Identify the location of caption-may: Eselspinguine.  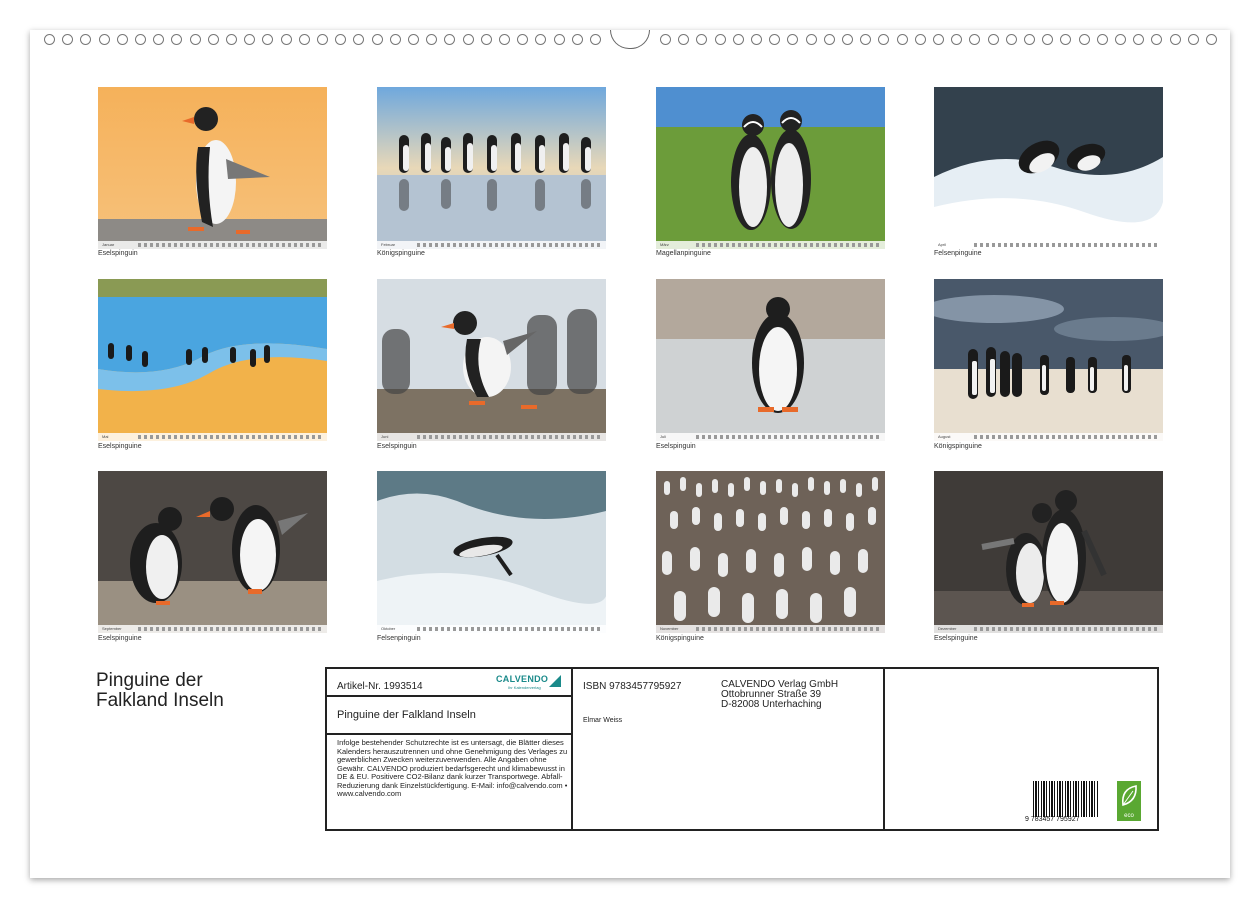
(120, 446).